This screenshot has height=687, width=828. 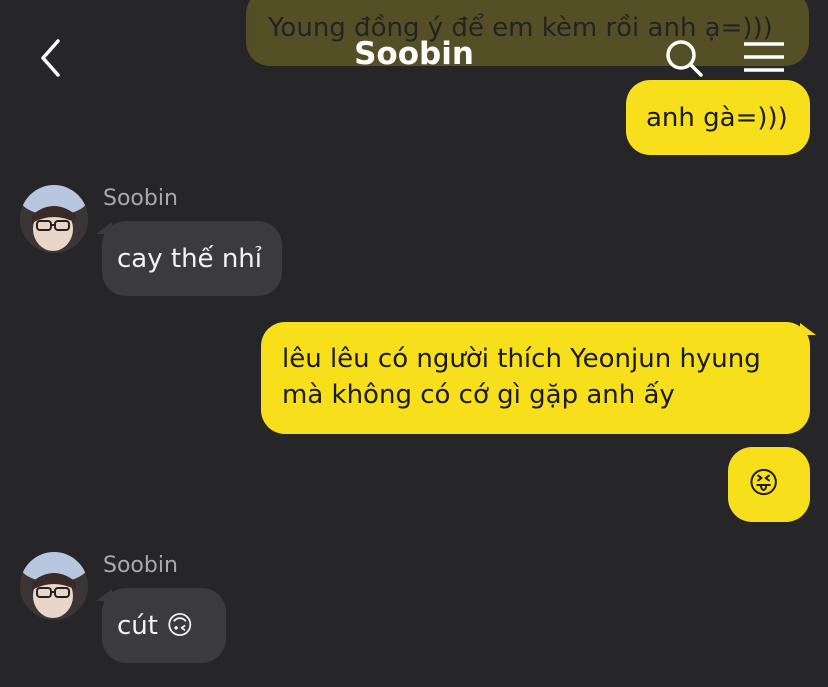 What do you see at coordinates (684, 58) in the screenshot?
I see `search-icon` at bounding box center [684, 58].